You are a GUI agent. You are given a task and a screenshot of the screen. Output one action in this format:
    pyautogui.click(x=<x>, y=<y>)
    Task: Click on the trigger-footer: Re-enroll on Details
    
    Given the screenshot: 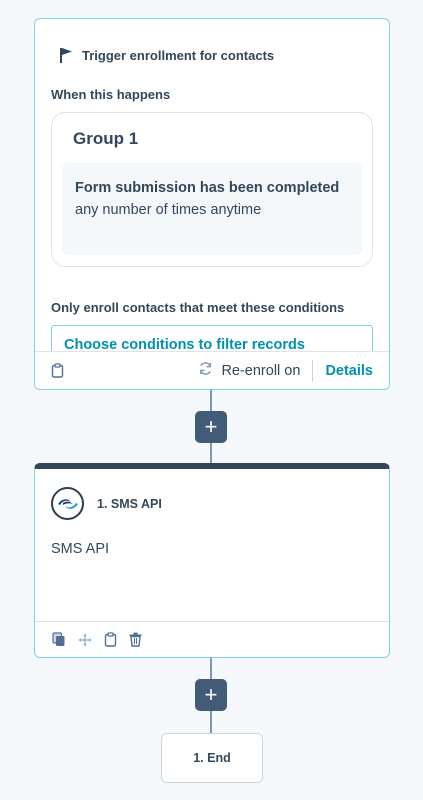 What is the action you would take?
    pyautogui.click(x=212, y=370)
    